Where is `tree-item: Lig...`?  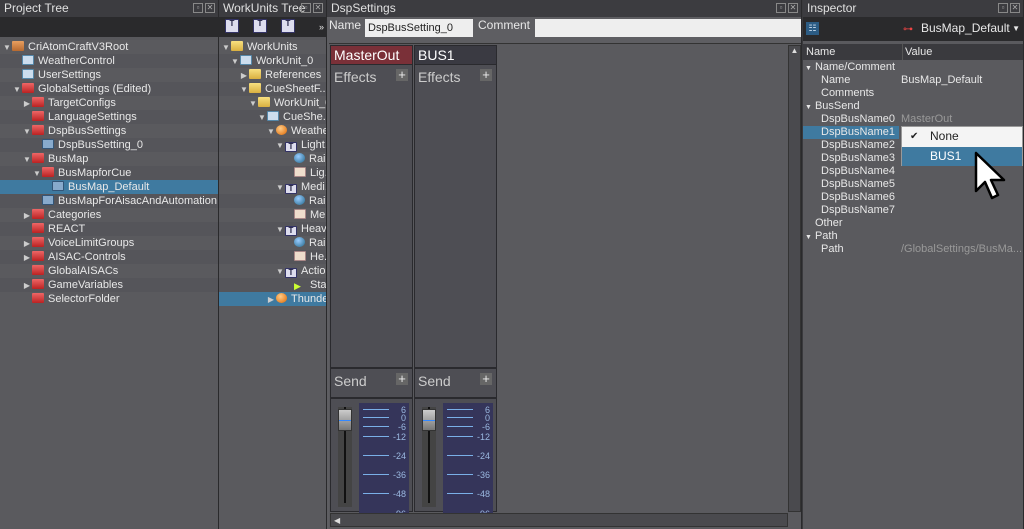
tree-item: Lig... is located at coordinates (272, 173).